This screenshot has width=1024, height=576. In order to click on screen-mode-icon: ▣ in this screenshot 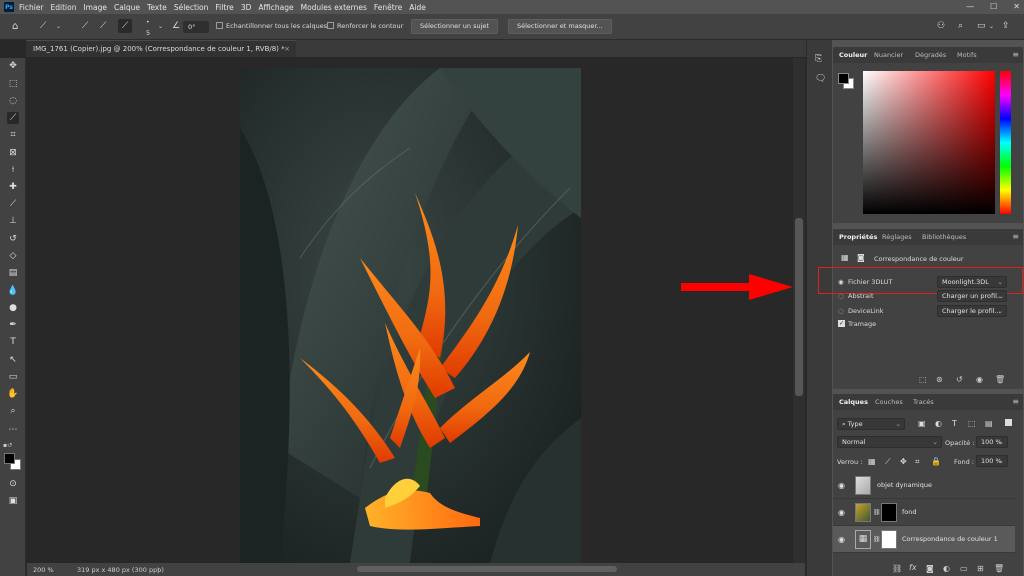, I will do `click(13, 501)`.